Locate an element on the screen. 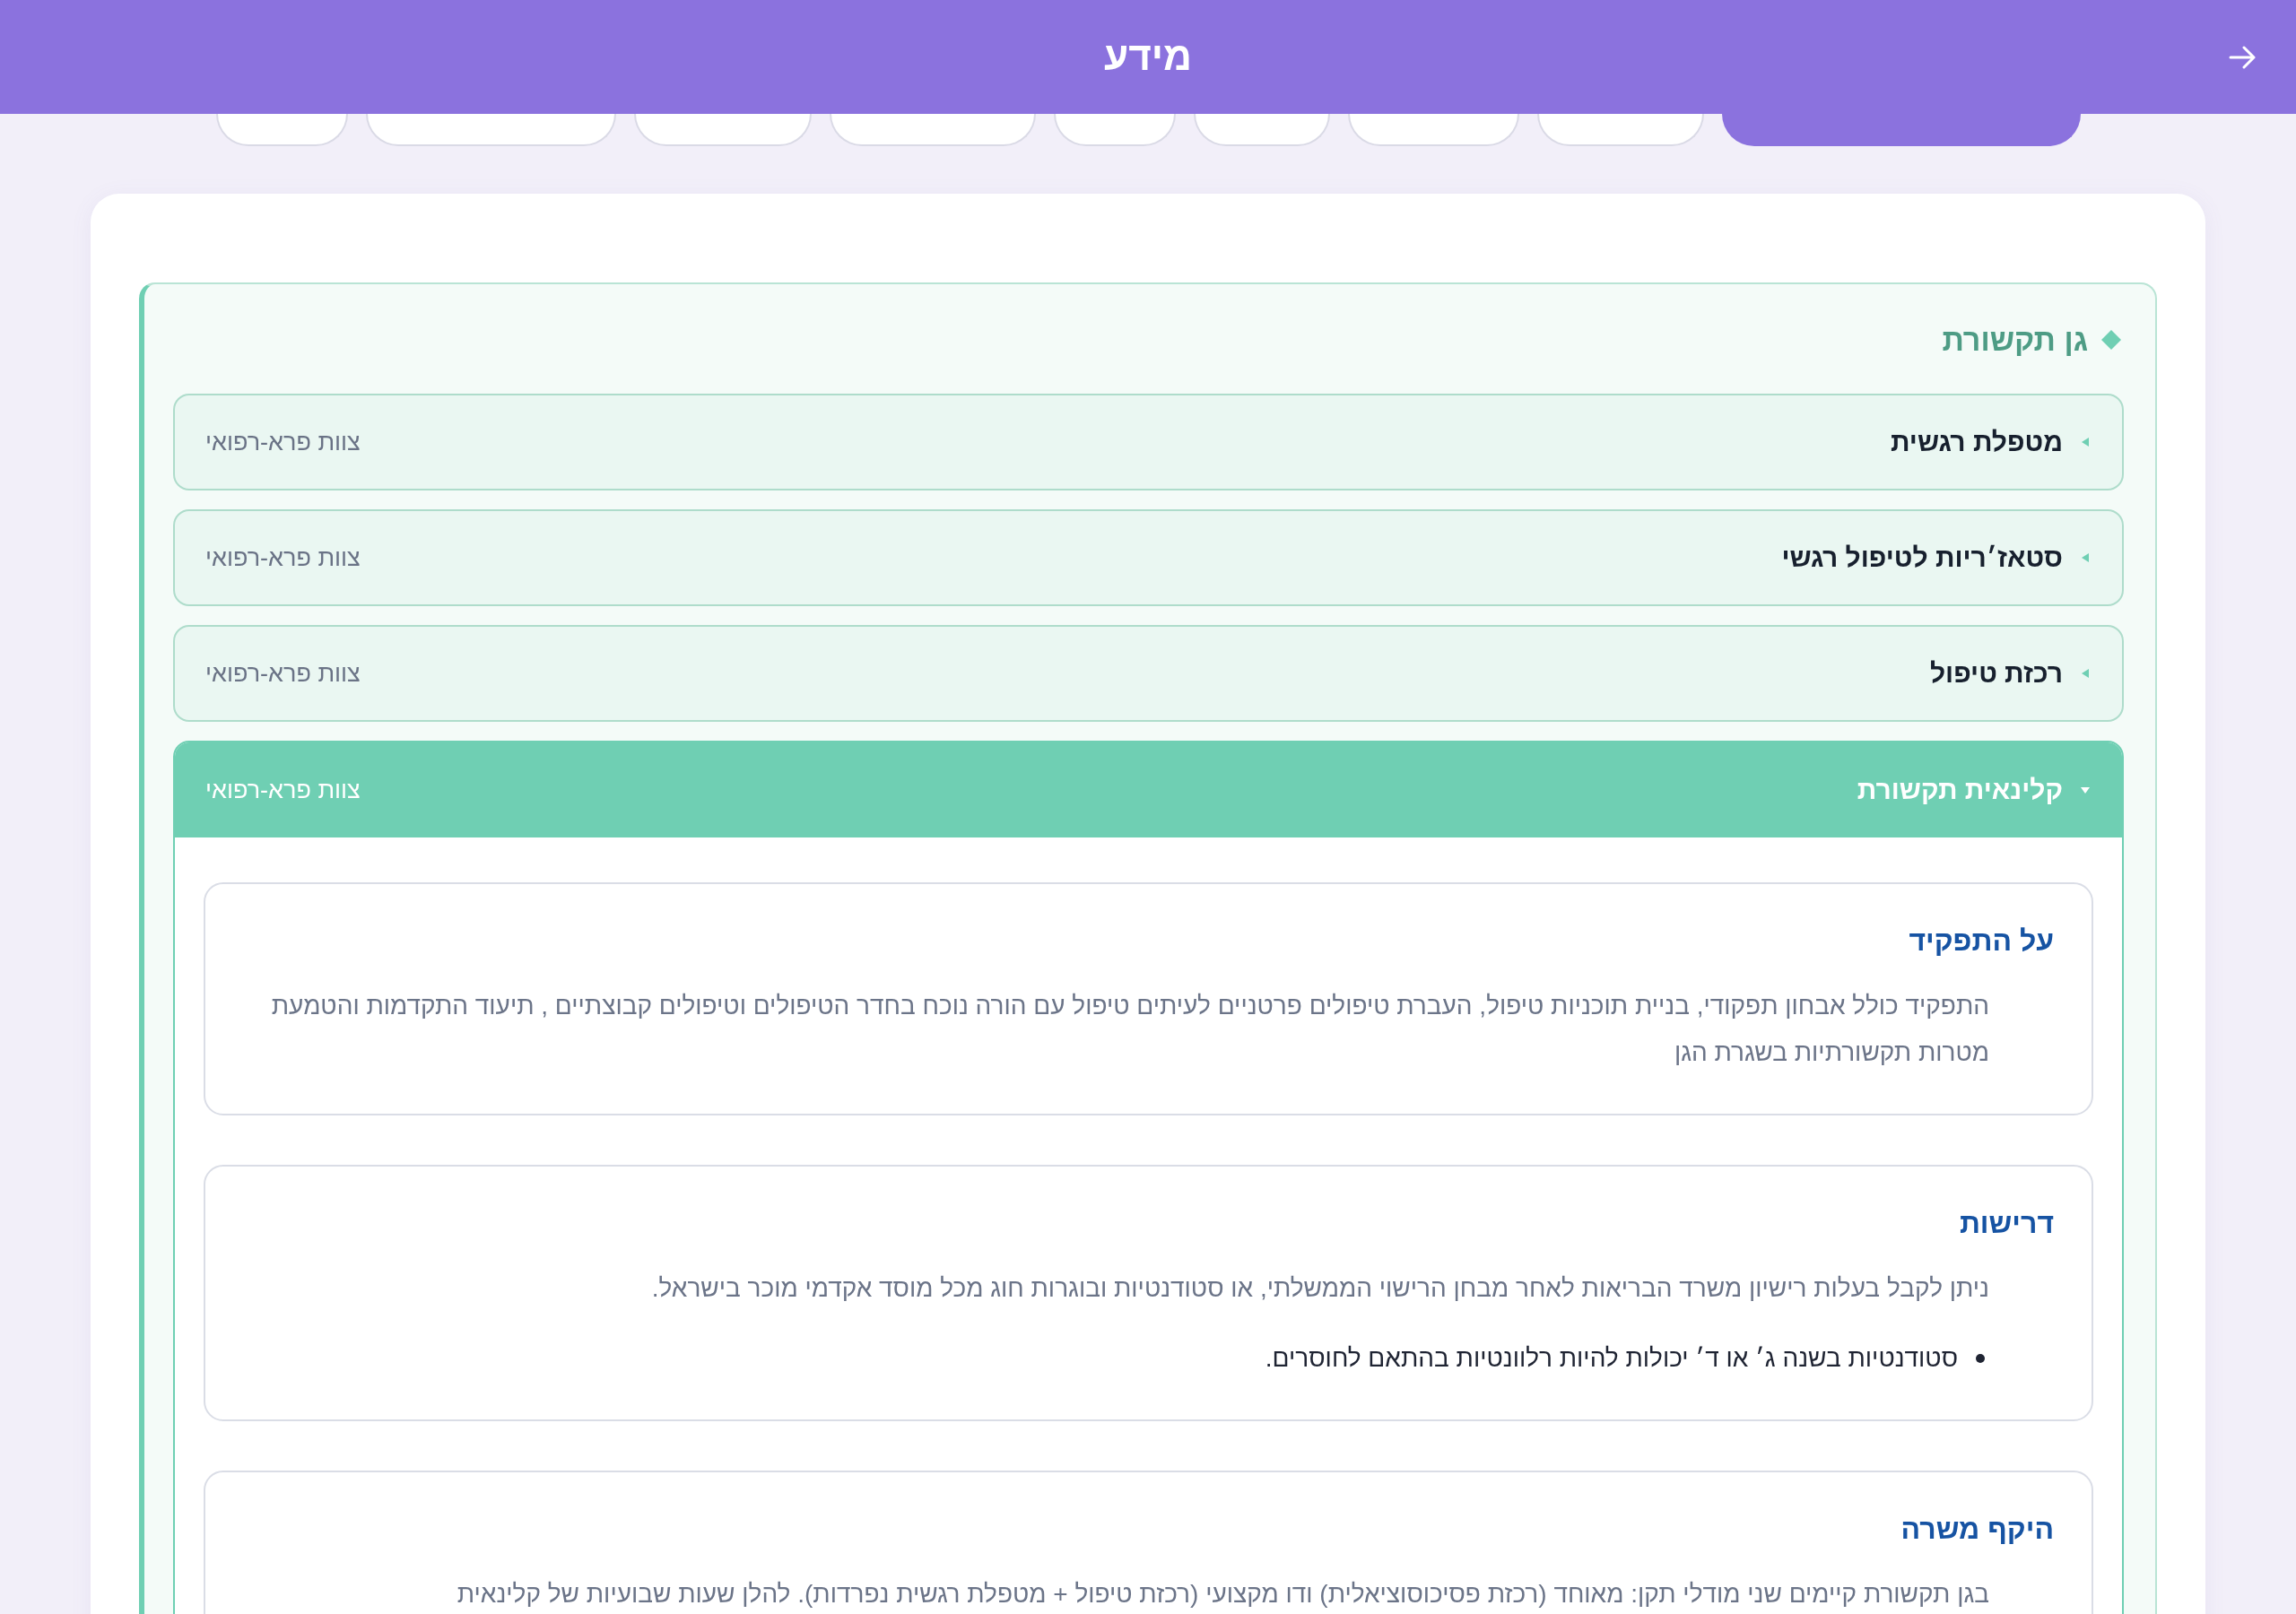  arrow-icon is located at coordinates (2242, 57).